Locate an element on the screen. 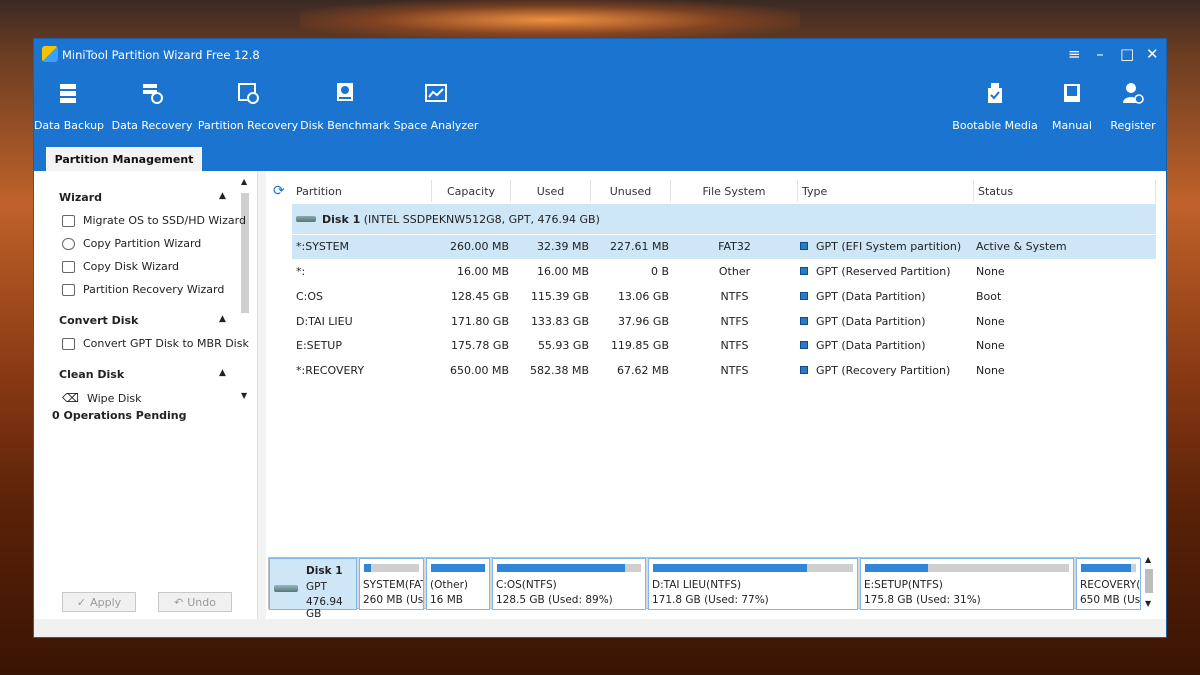 The height and width of the screenshot is (675, 1200). column-used: Used is located at coordinates (551, 191).